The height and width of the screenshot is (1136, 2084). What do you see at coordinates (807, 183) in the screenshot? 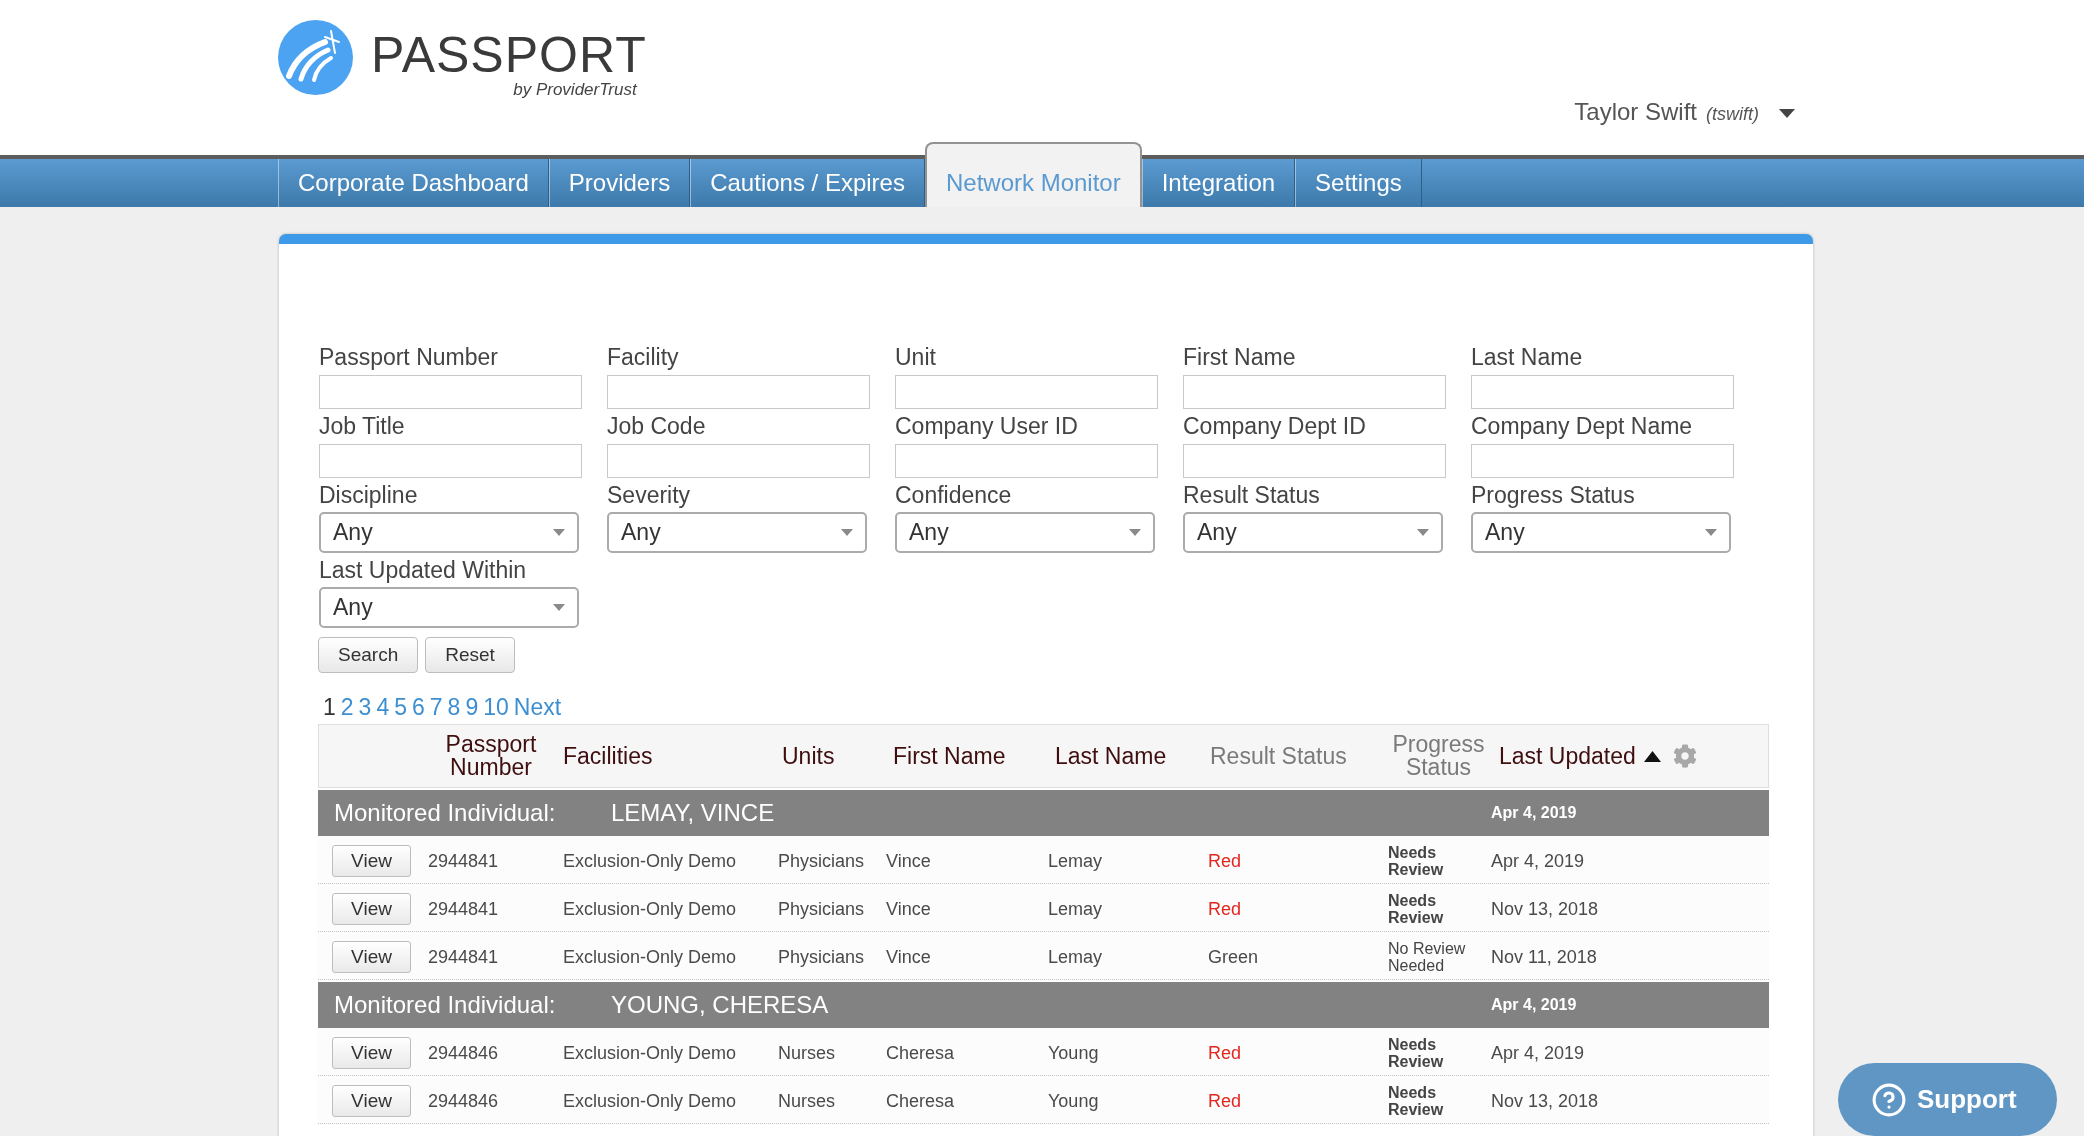
I see `nav-tab: Cautions / Expires` at bounding box center [807, 183].